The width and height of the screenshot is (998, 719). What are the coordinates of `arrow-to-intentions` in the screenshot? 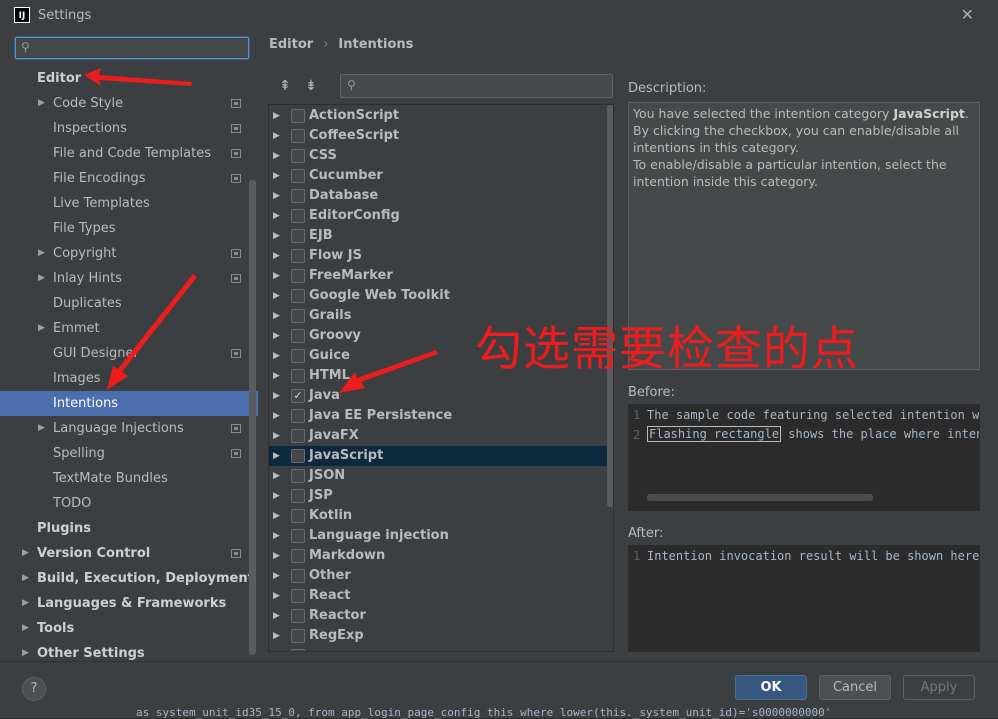 It's located at (152, 332).